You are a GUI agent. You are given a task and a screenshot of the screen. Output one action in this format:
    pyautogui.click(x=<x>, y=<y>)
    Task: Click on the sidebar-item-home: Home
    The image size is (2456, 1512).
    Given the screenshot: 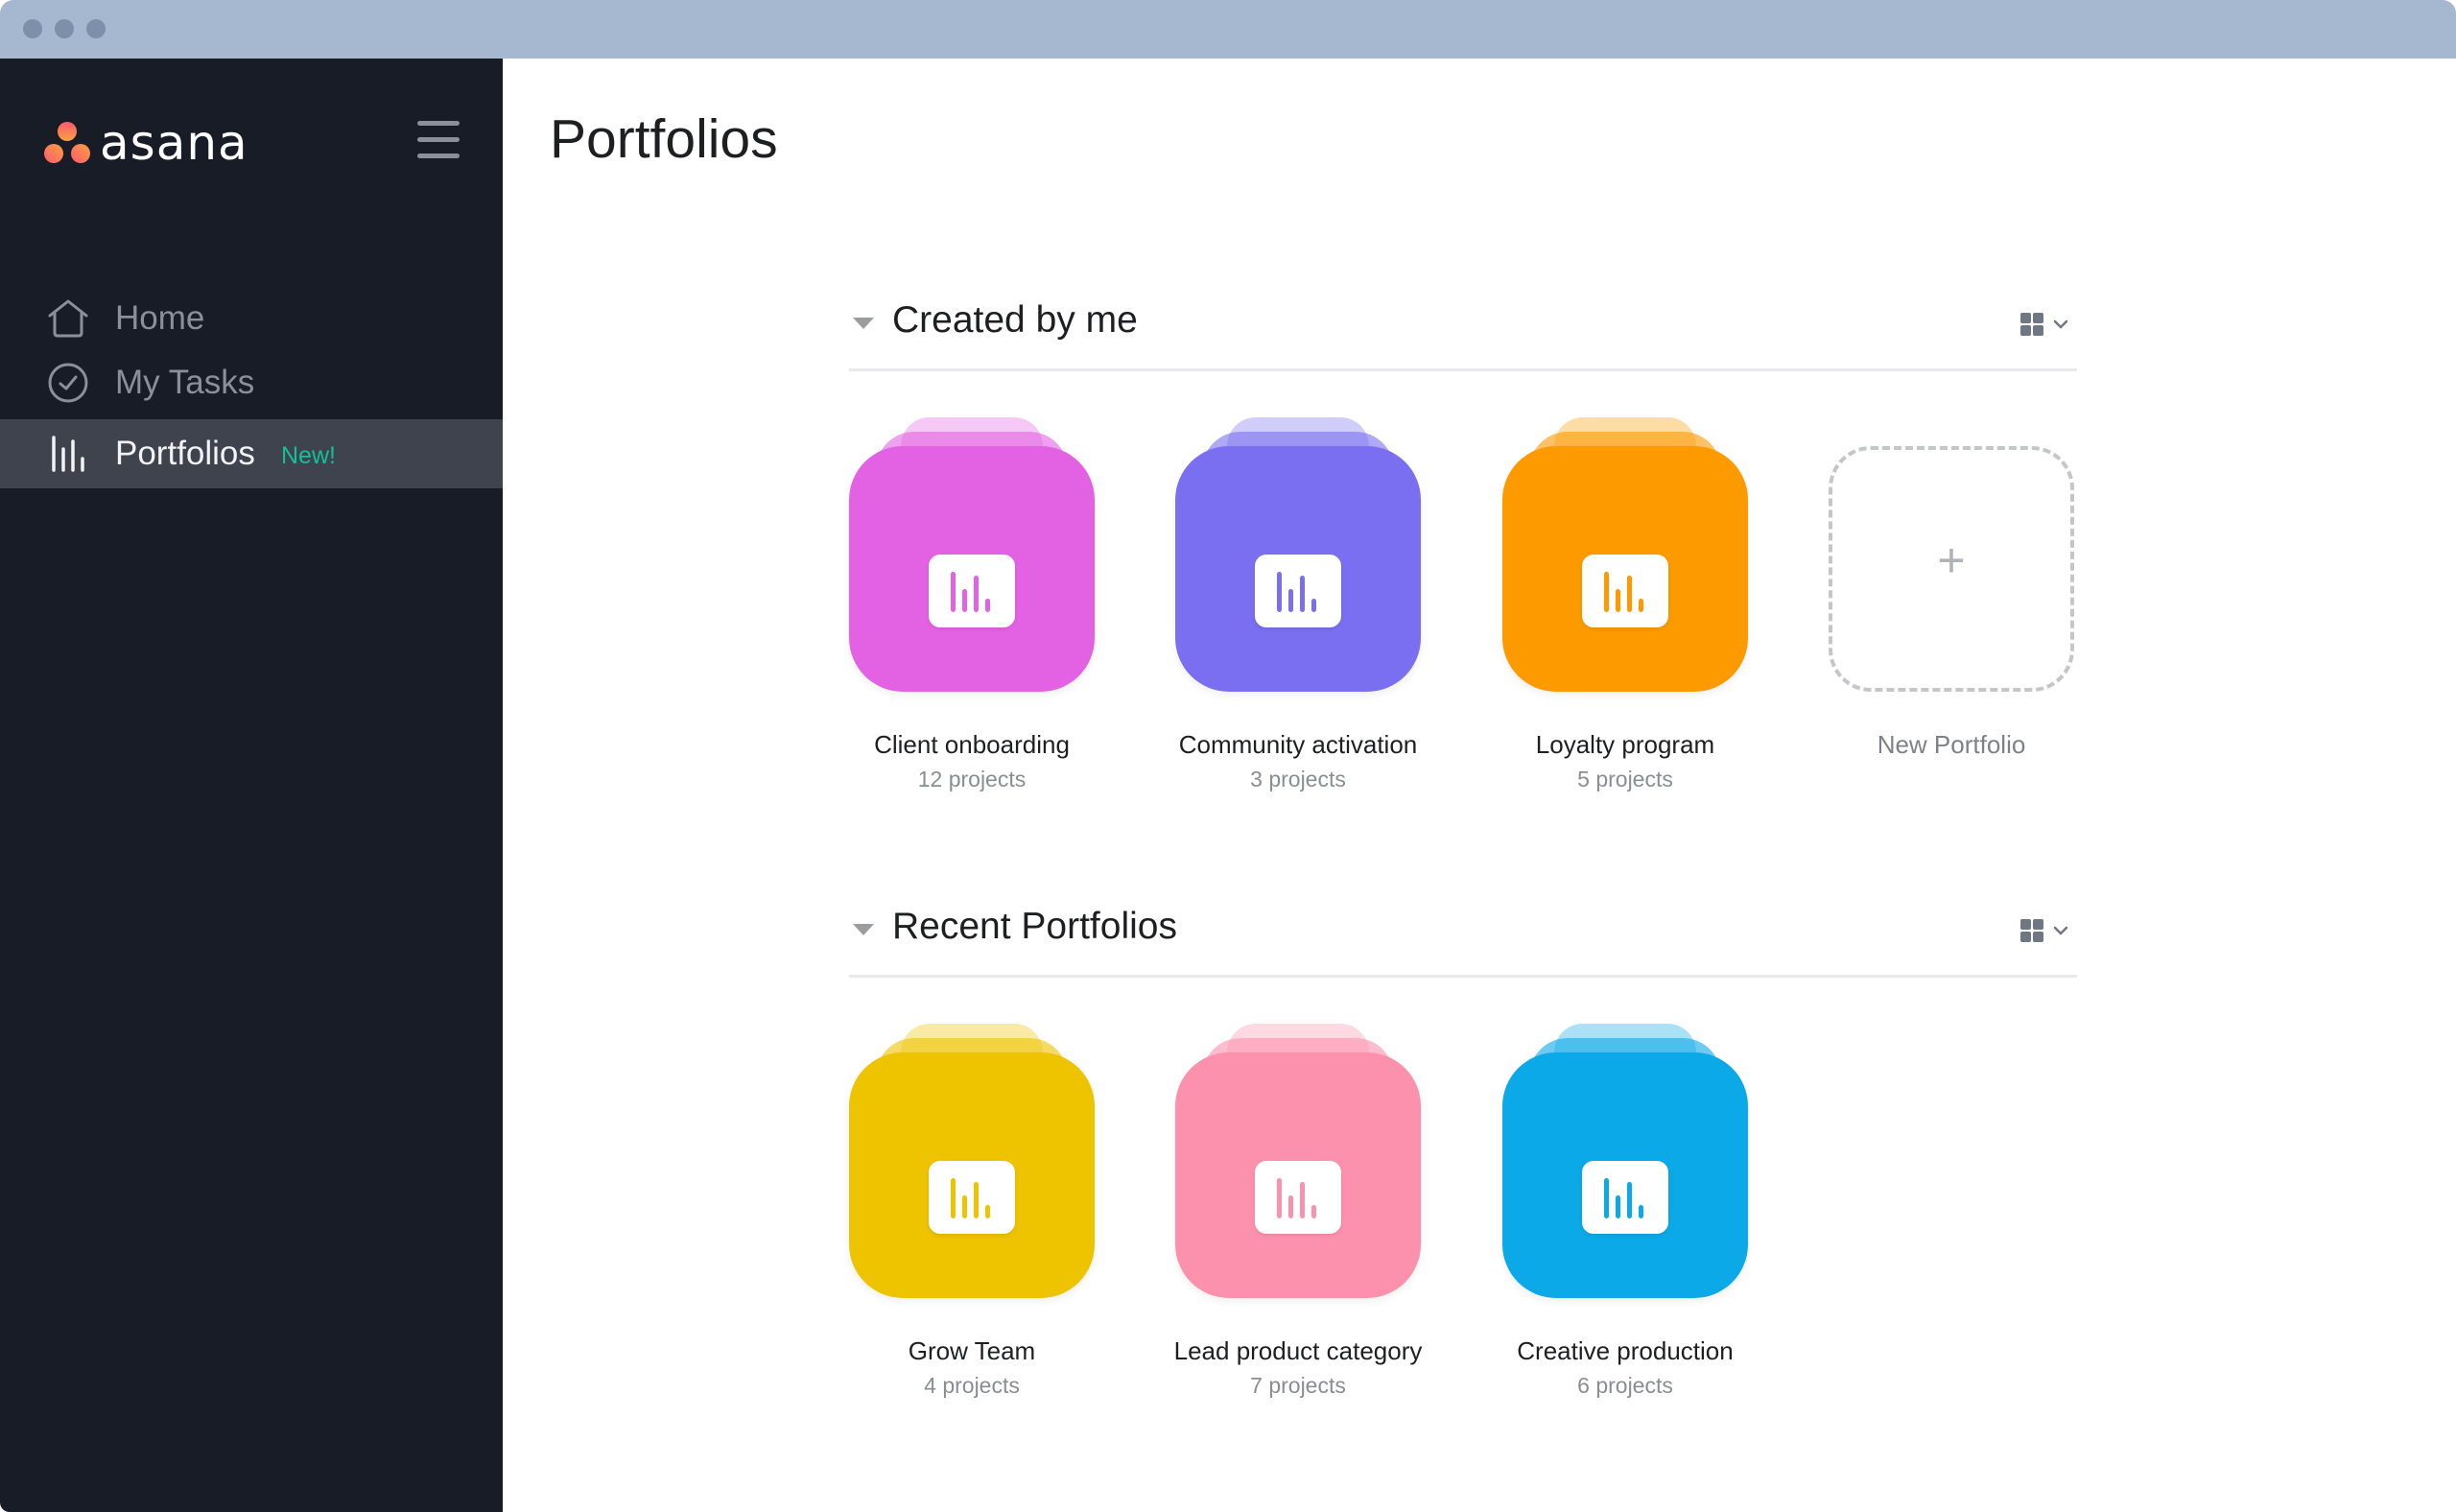 What is the action you would take?
    pyautogui.click(x=251, y=318)
    